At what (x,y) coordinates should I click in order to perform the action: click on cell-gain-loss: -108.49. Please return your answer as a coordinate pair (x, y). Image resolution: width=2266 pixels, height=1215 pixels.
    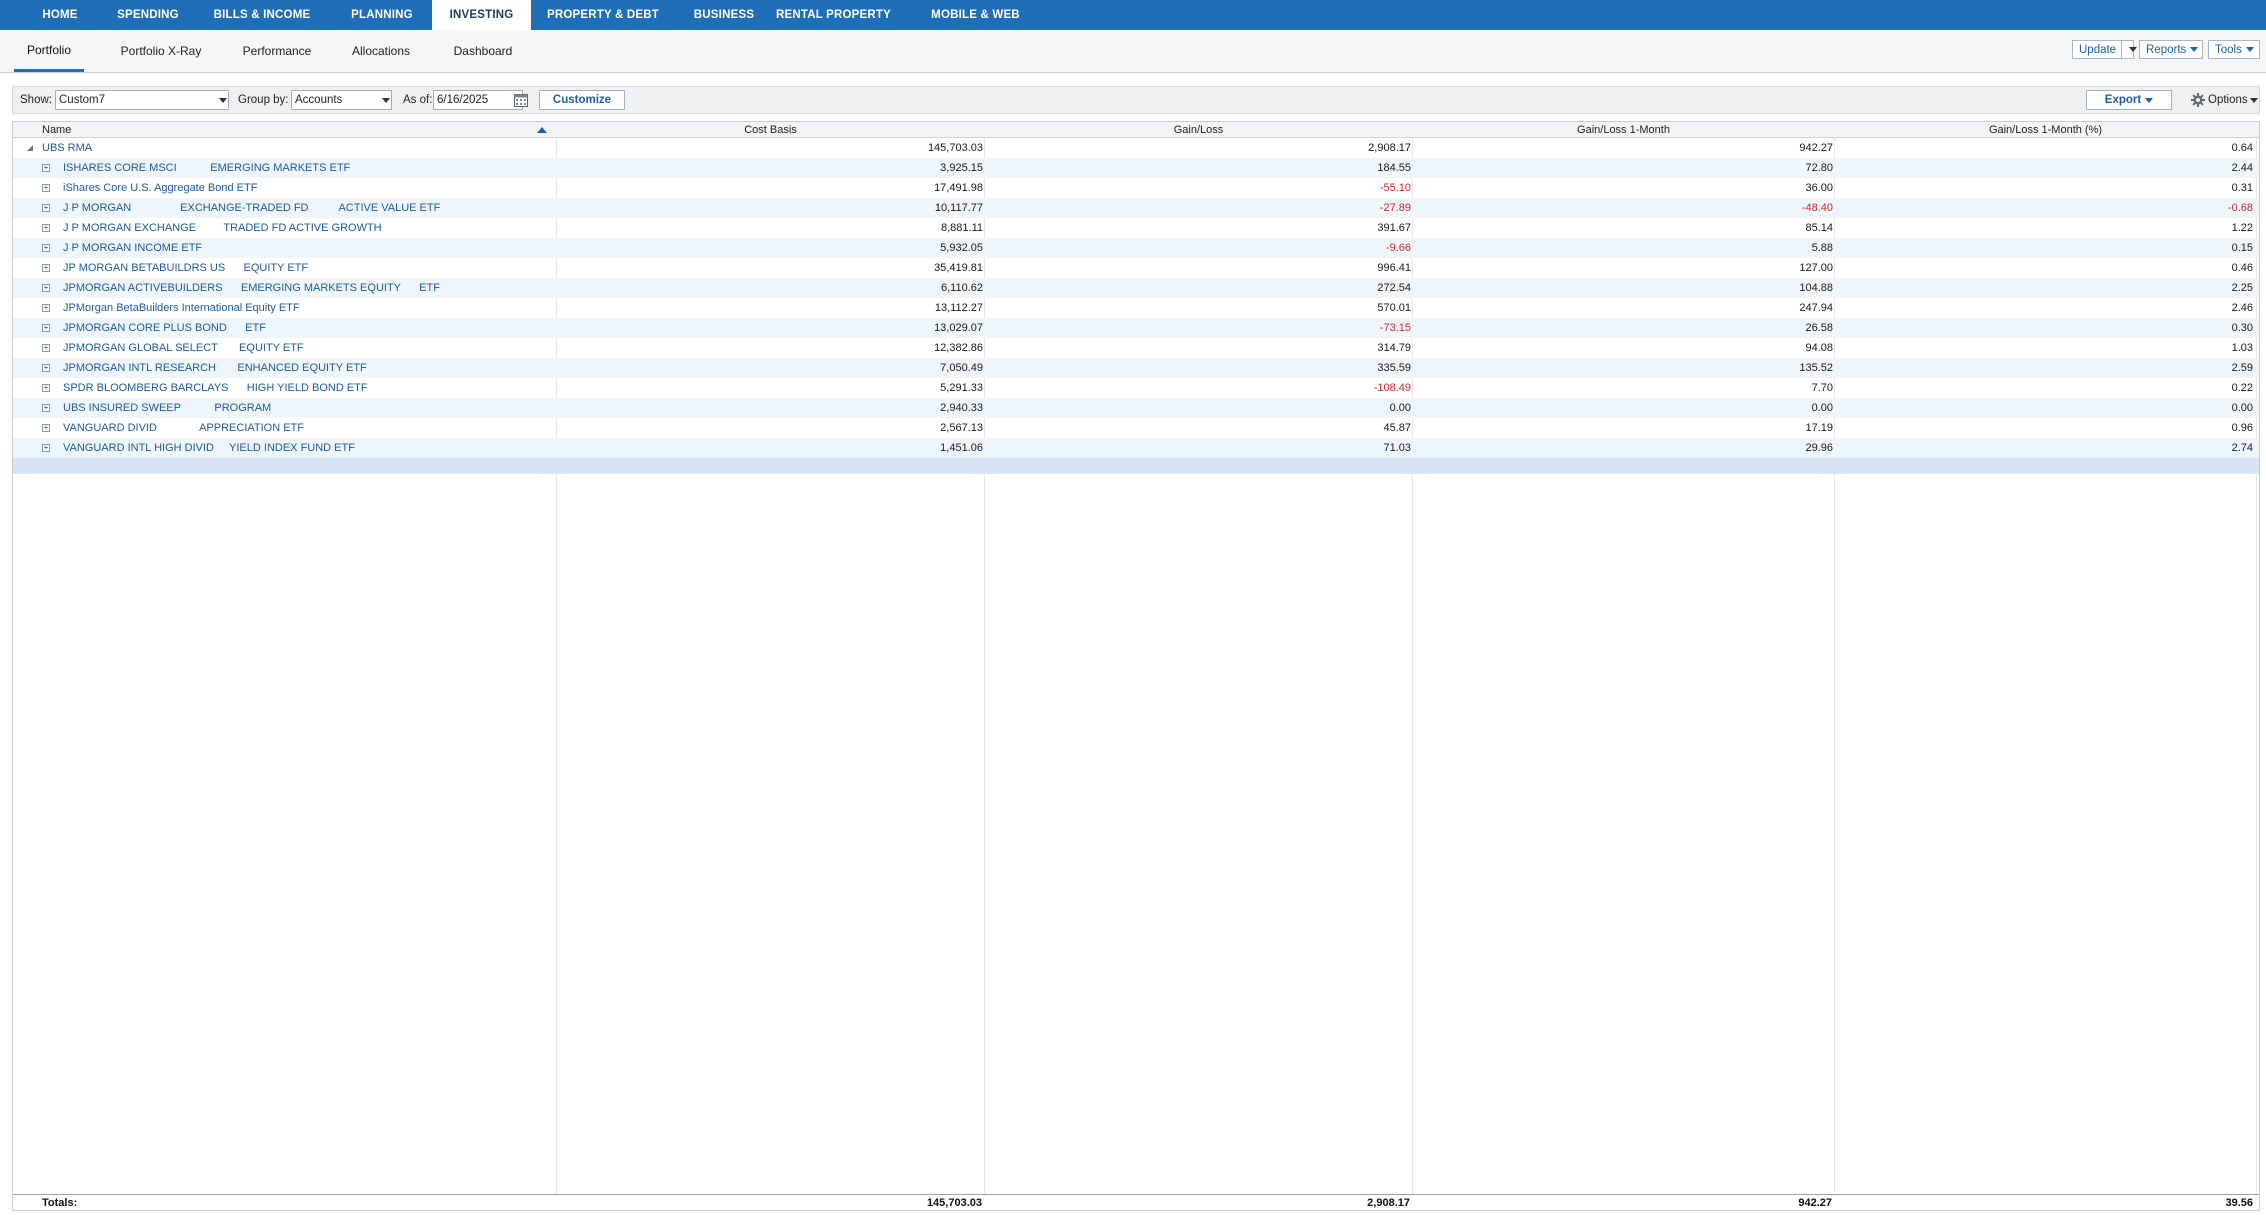
    Looking at the image, I should click on (1392, 388).